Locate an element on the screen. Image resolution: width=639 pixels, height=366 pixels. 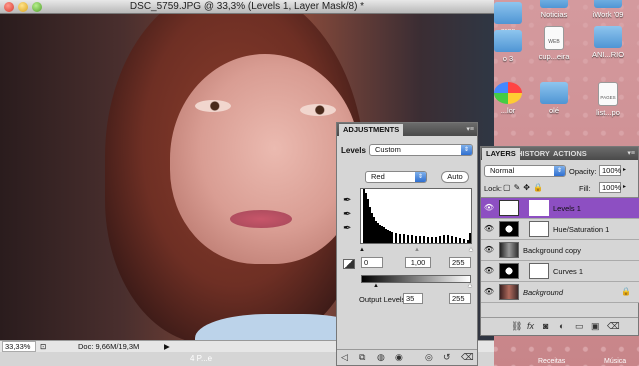
input-black-field: 0 is located at coordinates (372, 262).